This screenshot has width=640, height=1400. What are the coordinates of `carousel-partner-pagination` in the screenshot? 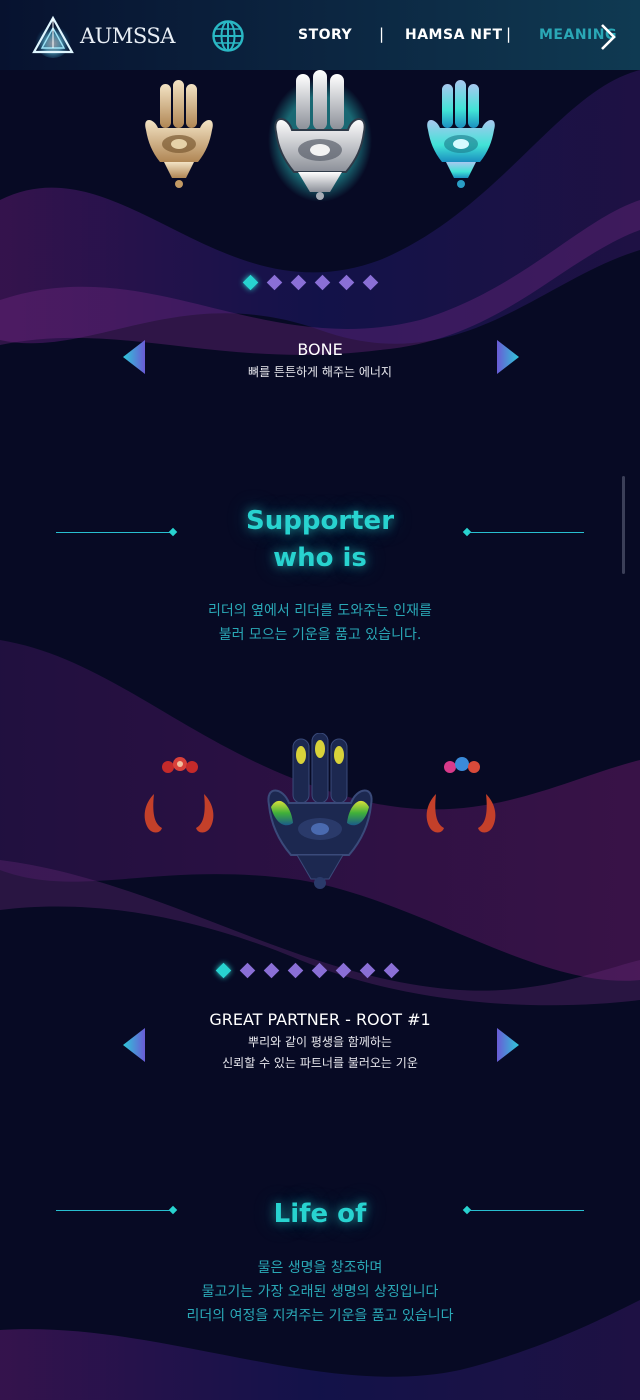 It's located at (307, 971).